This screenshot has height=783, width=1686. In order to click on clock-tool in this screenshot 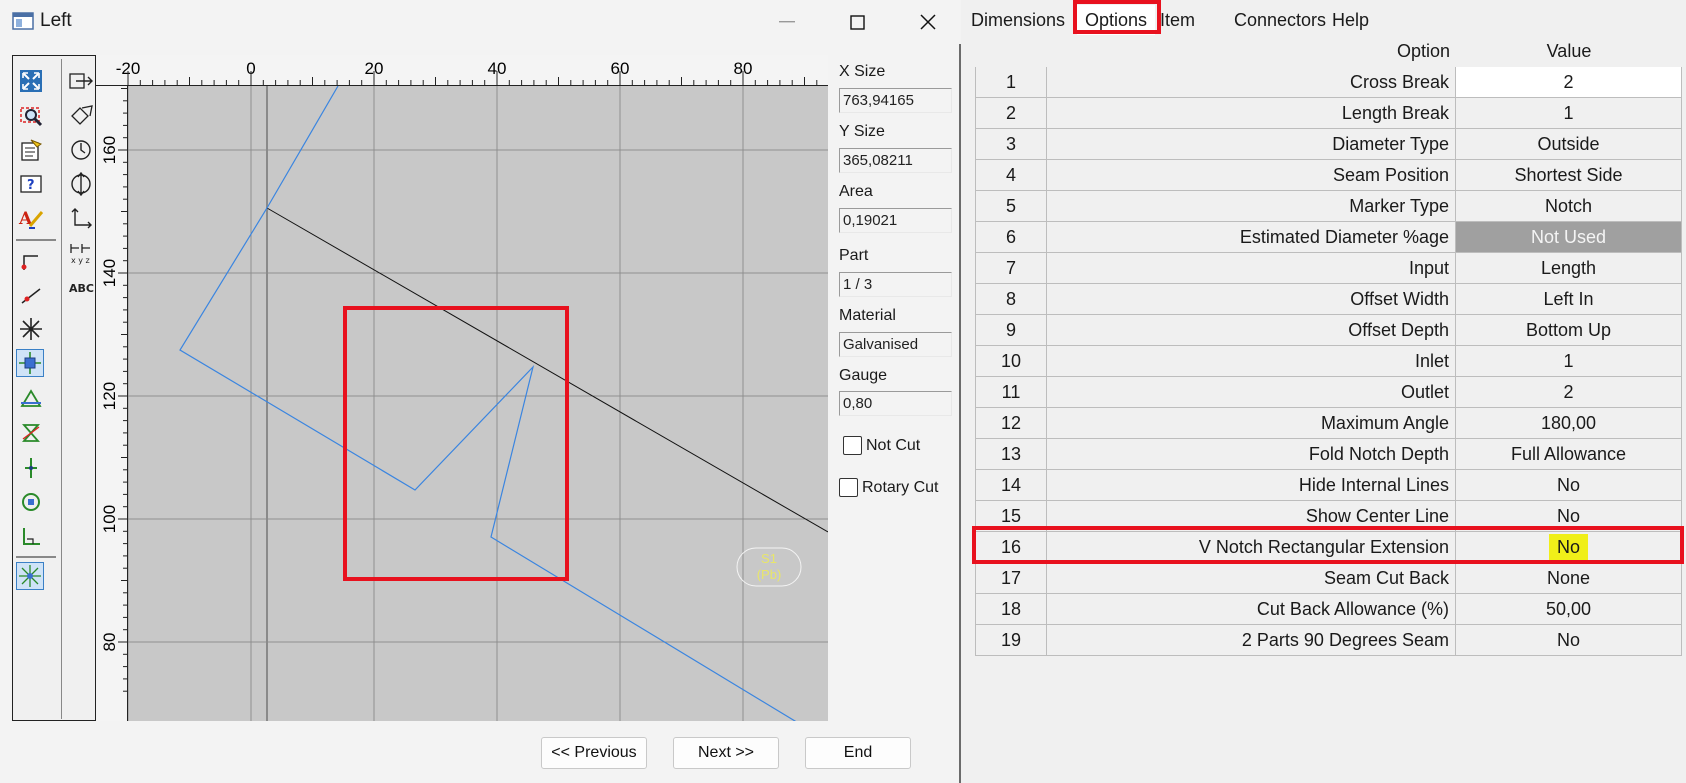, I will do `click(81, 150)`.